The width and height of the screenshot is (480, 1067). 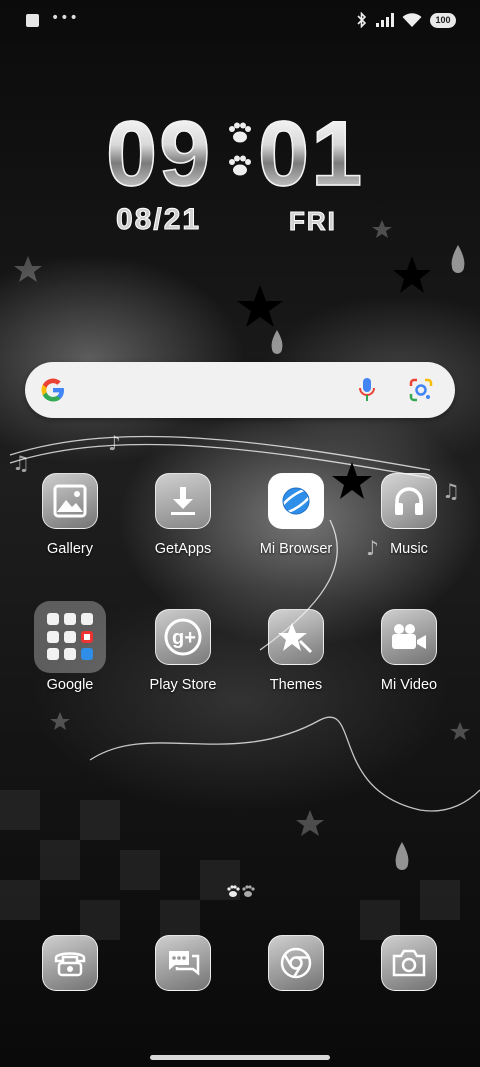 I want to click on app-mi-browser: Mi Browser, so click(x=296, y=515).